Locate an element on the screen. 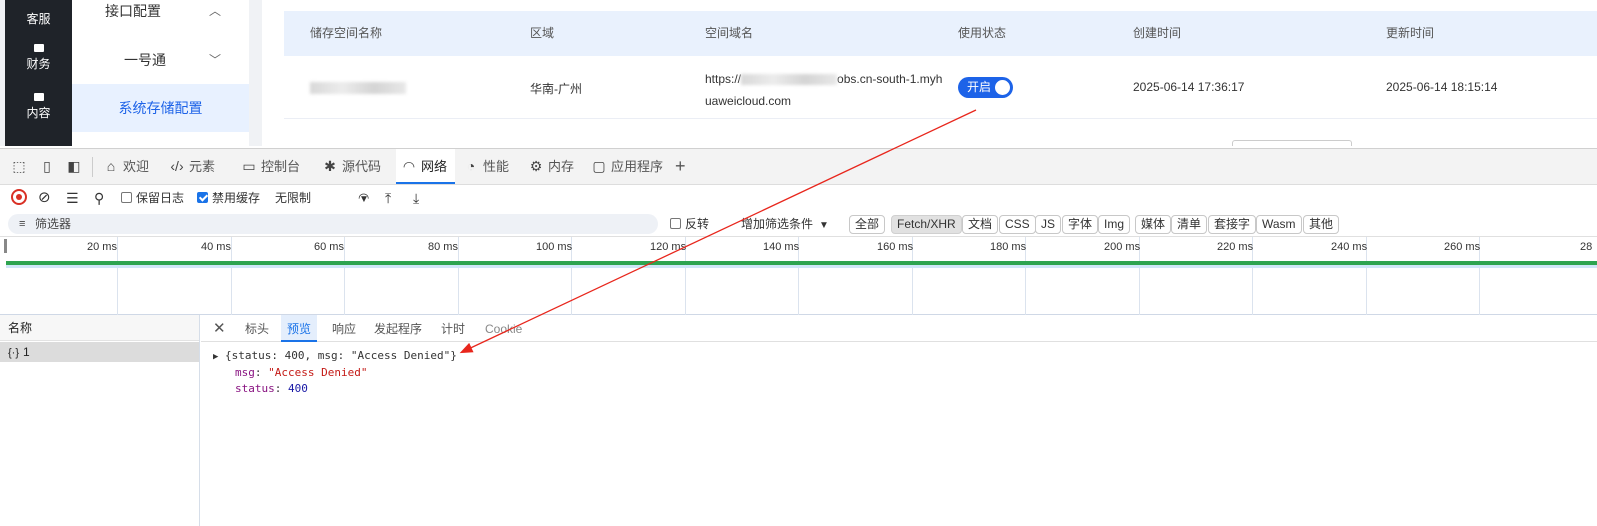 The height and width of the screenshot is (526, 1597). tick-label: 240 ms is located at coordinates (1349, 247).